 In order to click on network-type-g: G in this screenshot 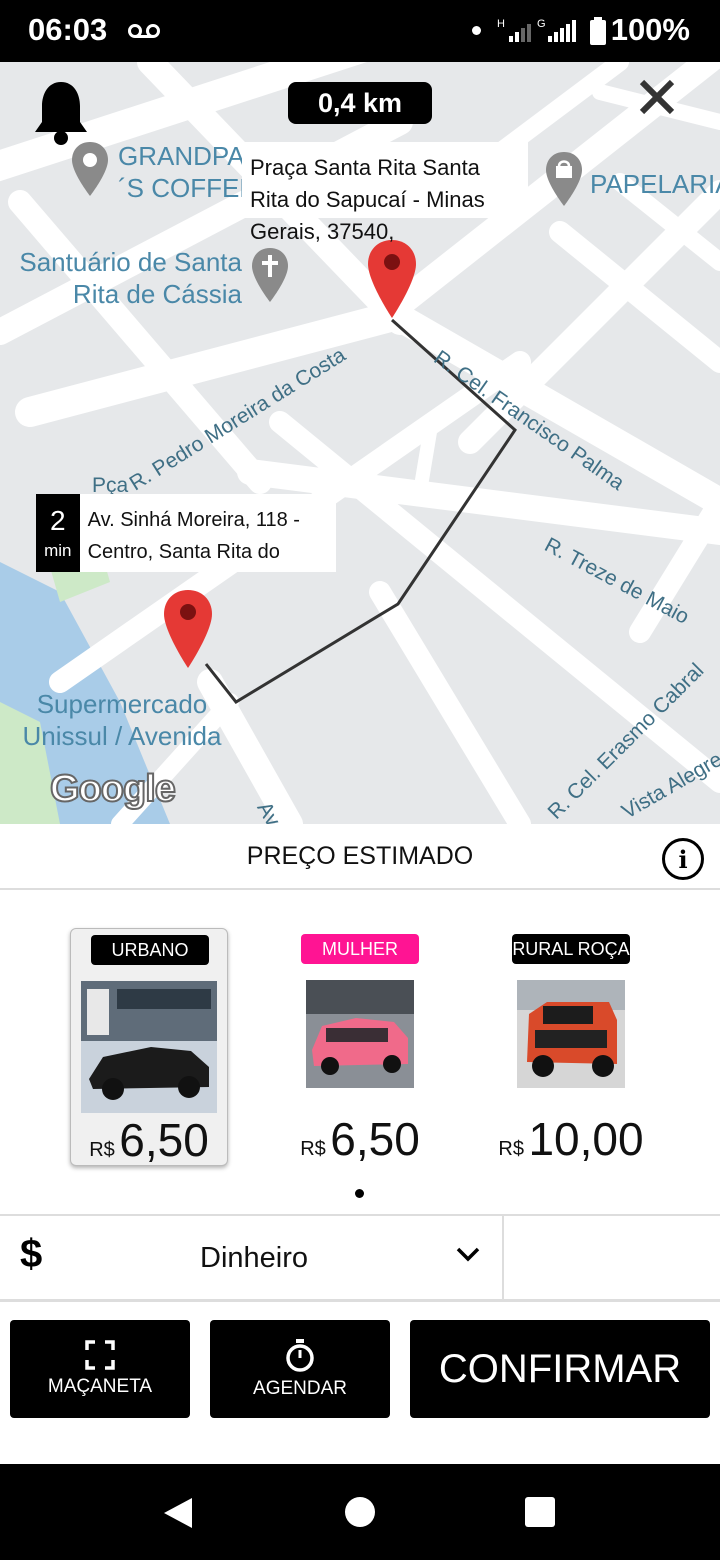, I will do `click(541, 24)`.